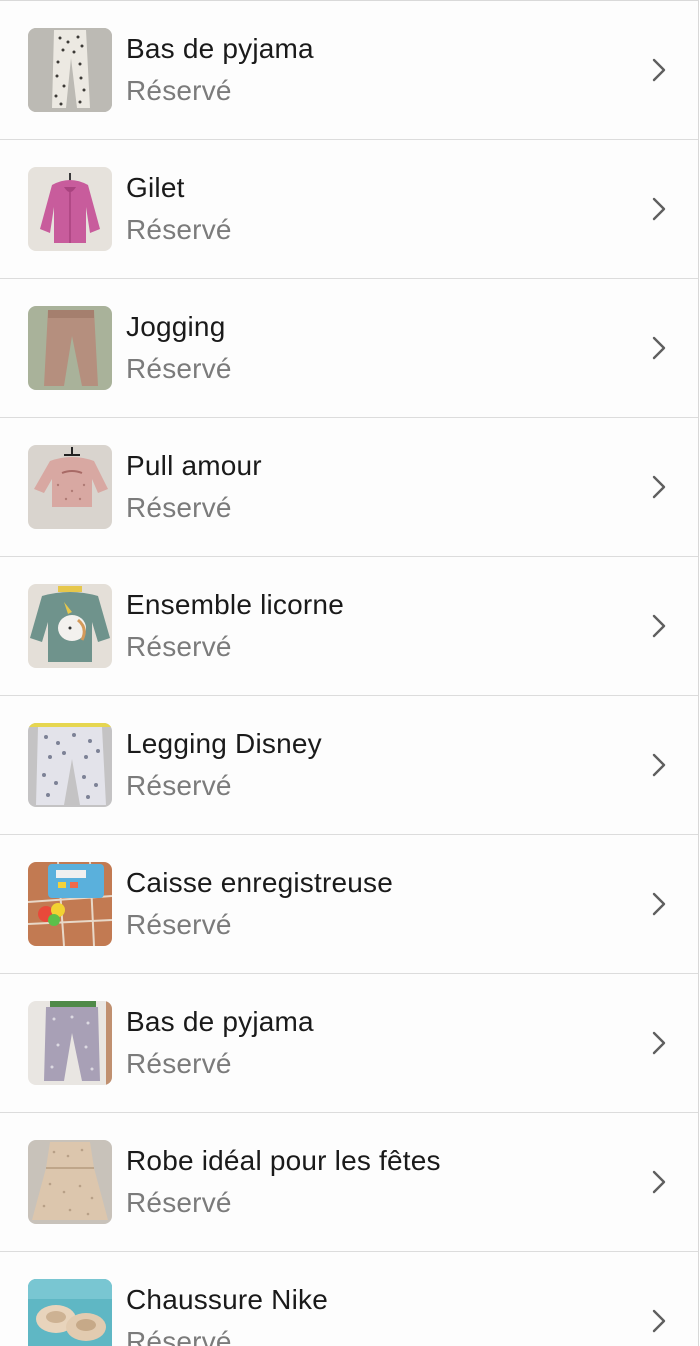 The width and height of the screenshot is (700, 1346). Describe the element at coordinates (349, 626) in the screenshot. I see `list-item: Ensemble licorne Réservé` at that location.